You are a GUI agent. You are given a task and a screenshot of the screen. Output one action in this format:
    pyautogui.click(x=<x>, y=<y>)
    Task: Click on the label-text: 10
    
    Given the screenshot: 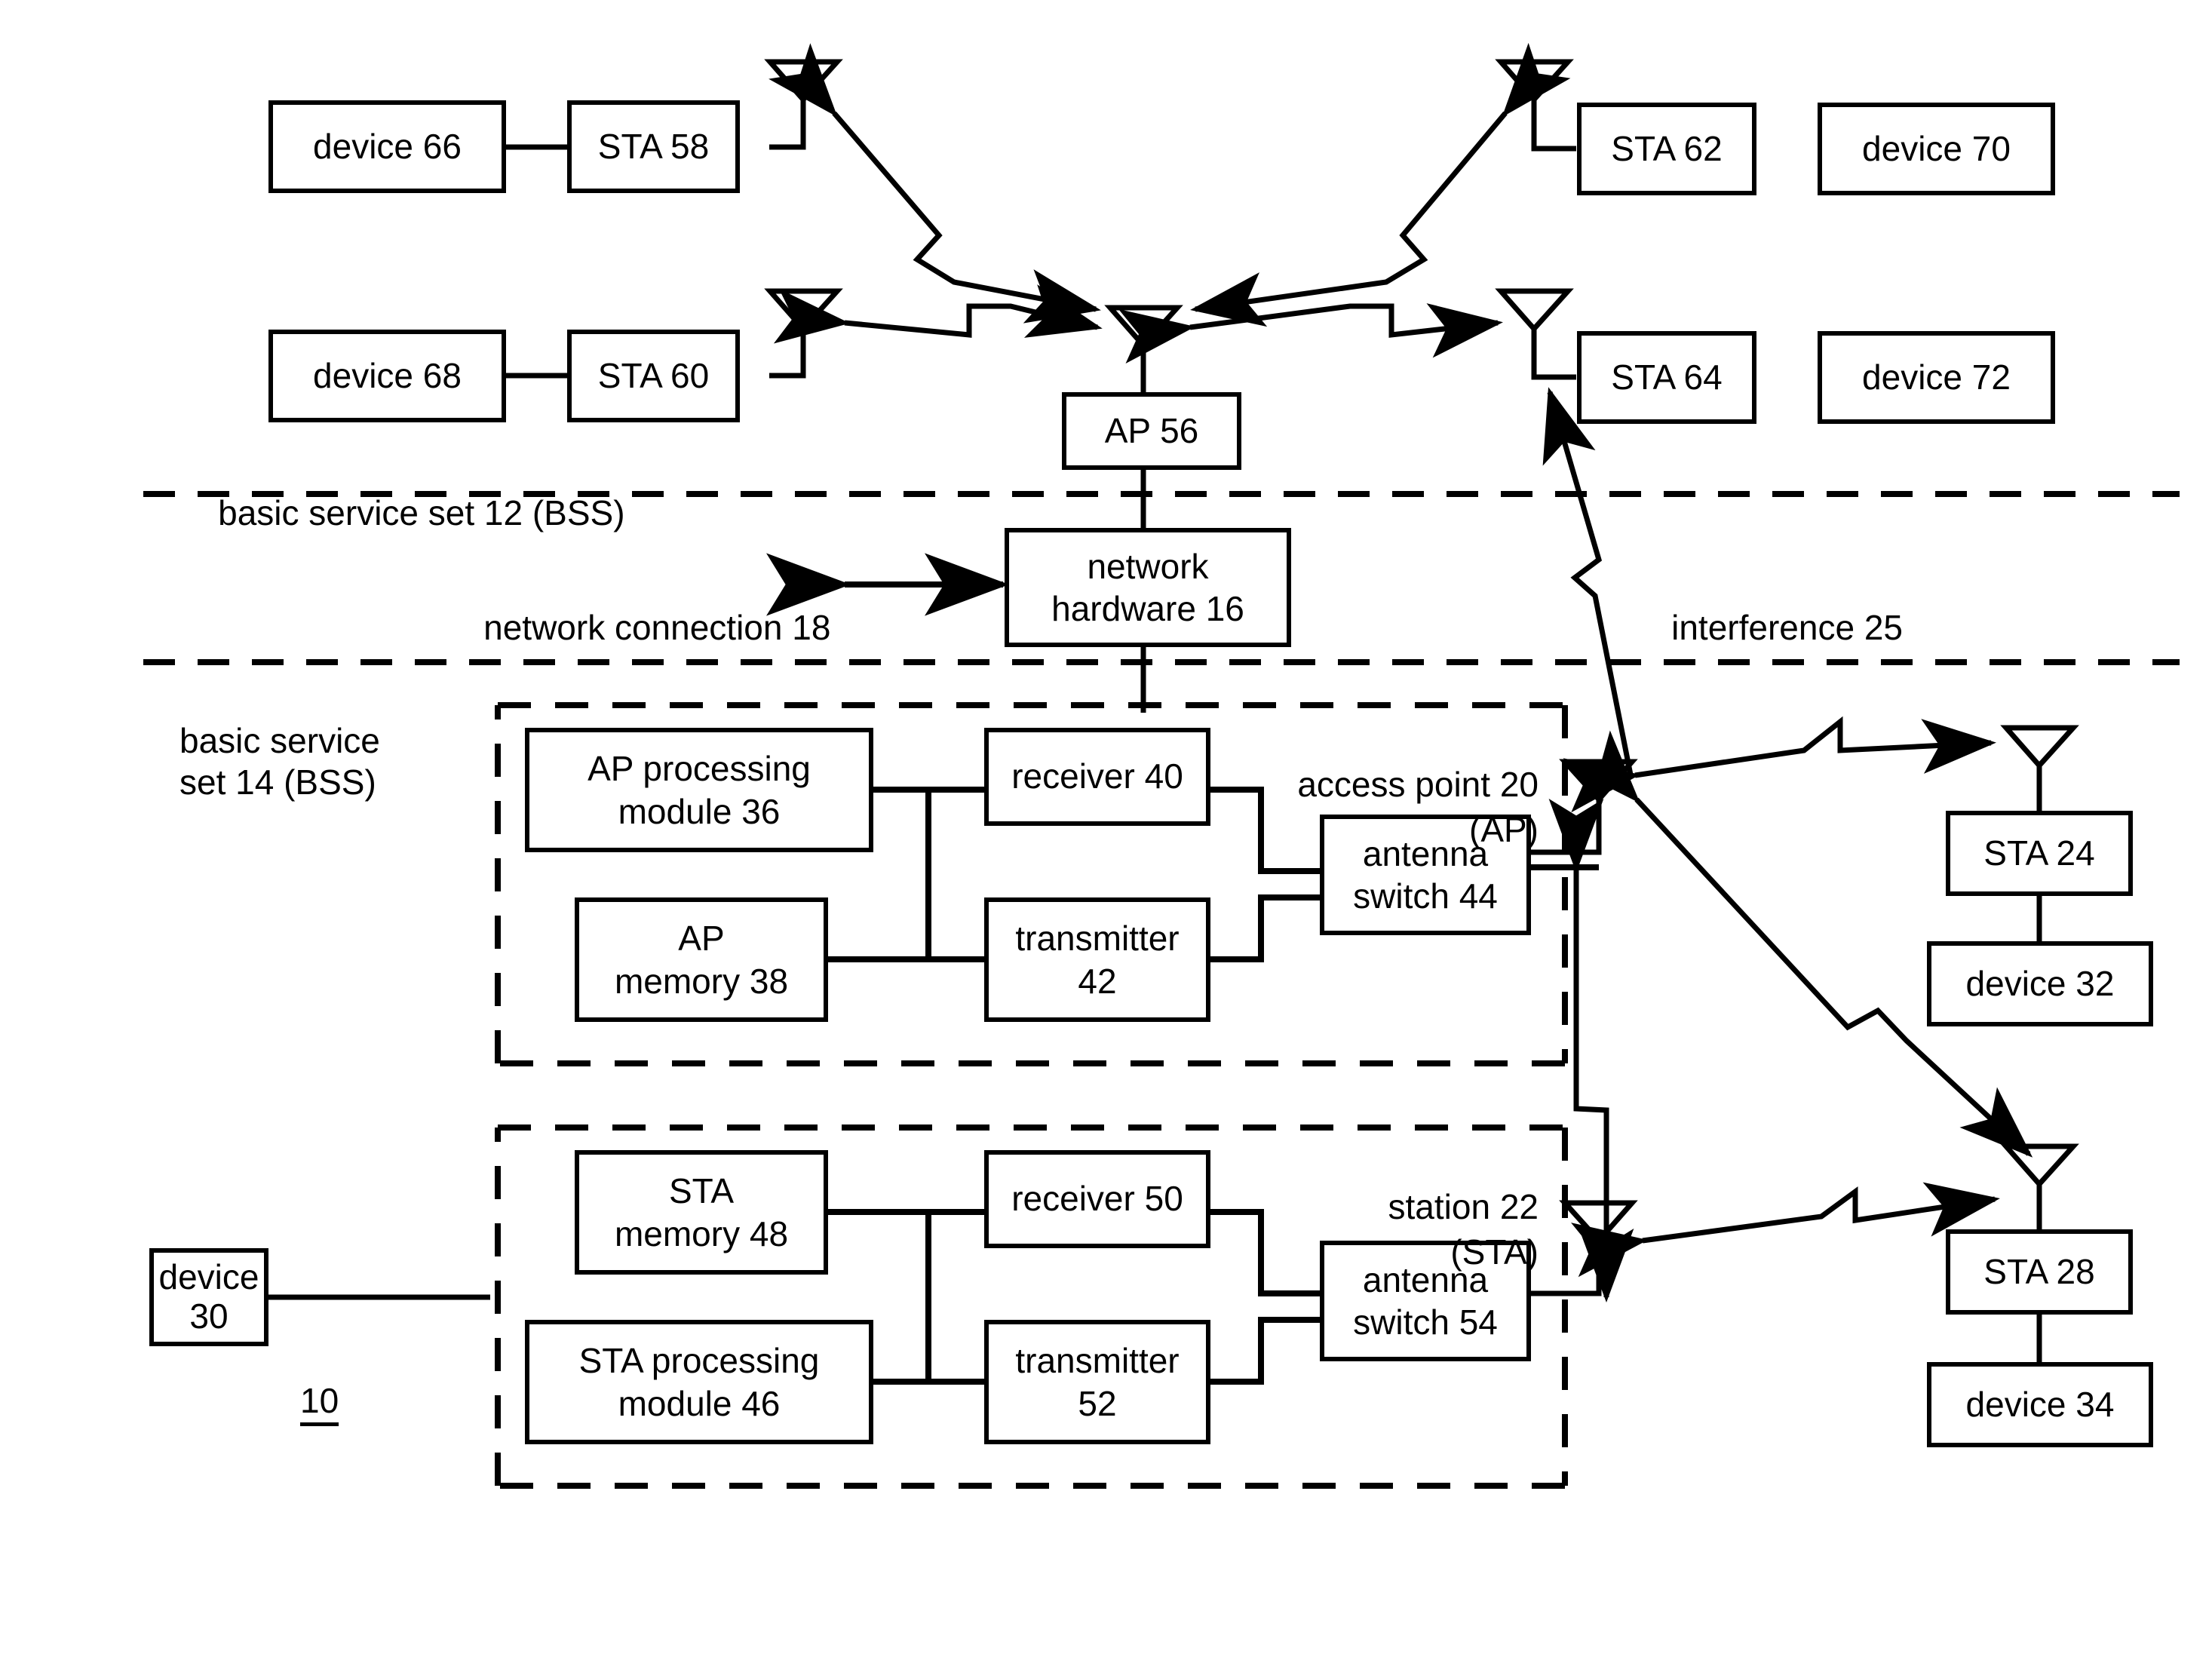 What is the action you would take?
    pyautogui.click(x=319, y=1400)
    